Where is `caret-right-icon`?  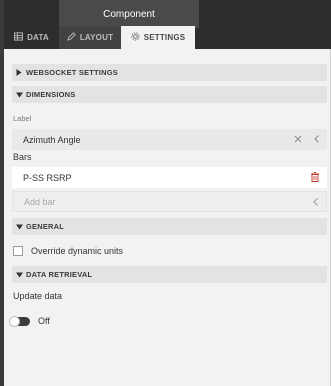
caret-right-icon is located at coordinates (19, 72).